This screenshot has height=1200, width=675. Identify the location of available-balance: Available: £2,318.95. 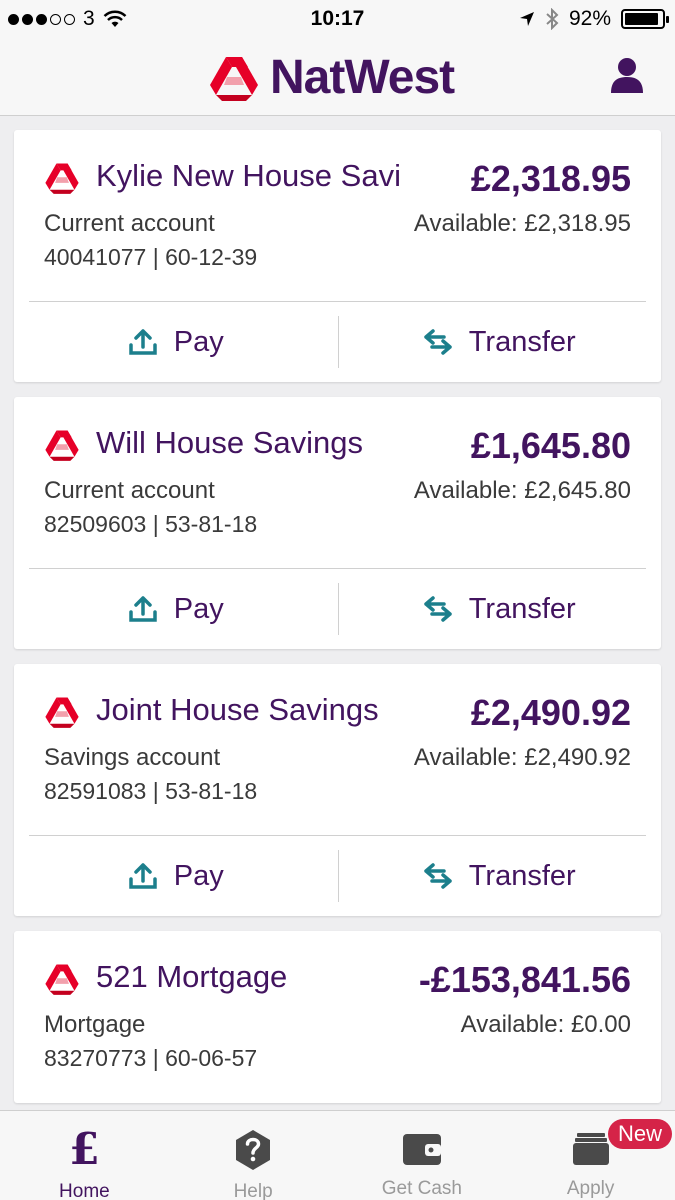
(522, 223).